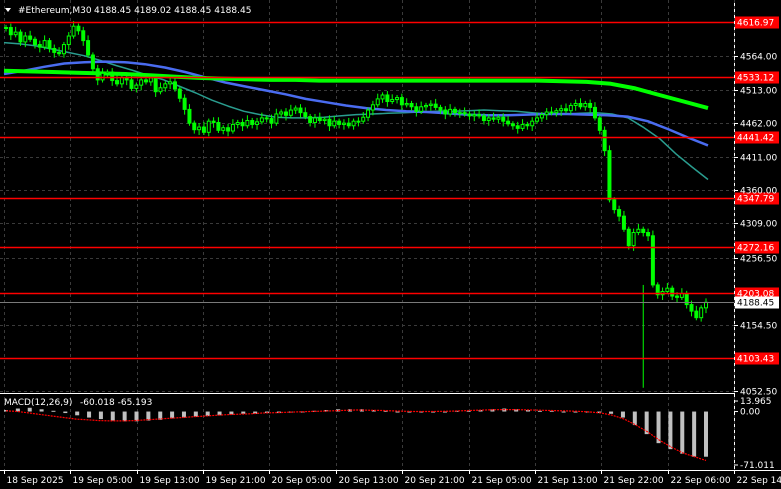 The height and width of the screenshot is (489, 781). Describe the element at coordinates (55, 11) in the screenshot. I see `symbol-label: #Ethereum,M30` at that location.